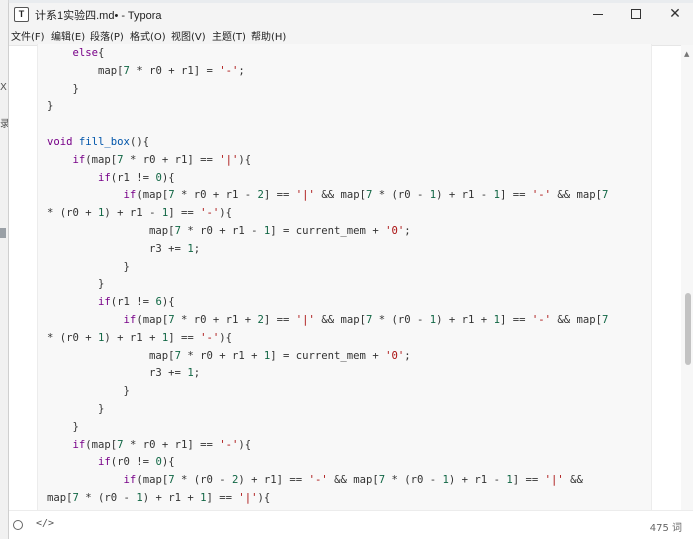  I want to click on code-line: else{, so click(76, 53).